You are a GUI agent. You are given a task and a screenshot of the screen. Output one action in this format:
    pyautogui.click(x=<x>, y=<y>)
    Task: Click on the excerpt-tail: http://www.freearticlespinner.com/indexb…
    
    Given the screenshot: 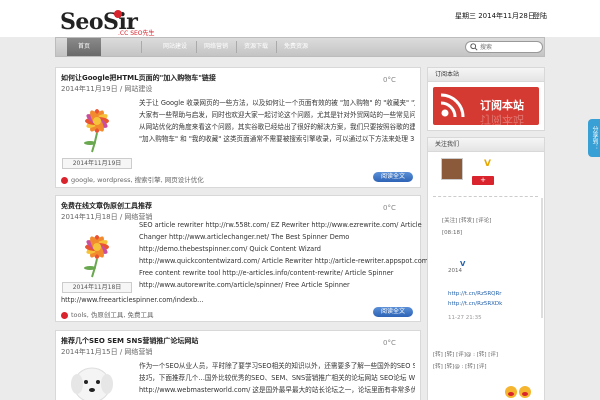 What is the action you would take?
    pyautogui.click(x=132, y=300)
    